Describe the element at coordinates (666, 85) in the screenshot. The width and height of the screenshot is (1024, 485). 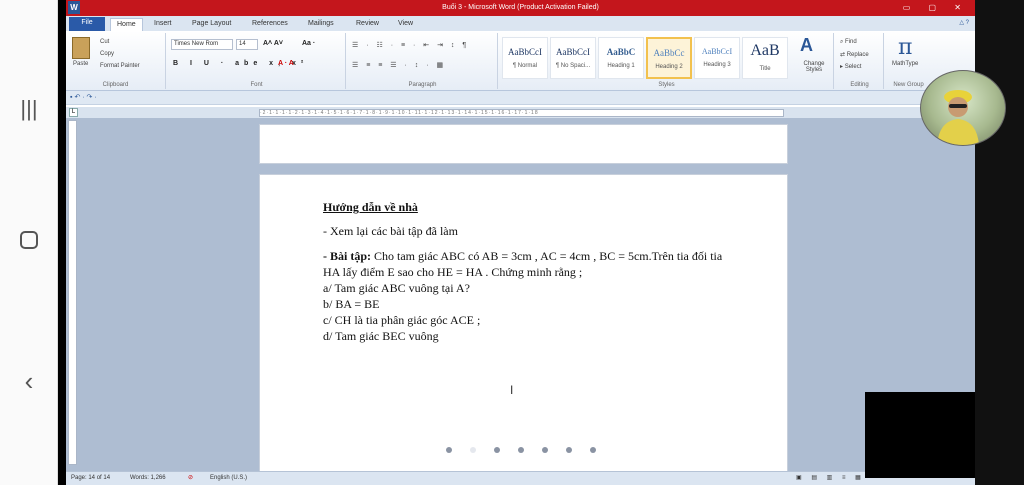
I see `styles-label: Styles` at that location.